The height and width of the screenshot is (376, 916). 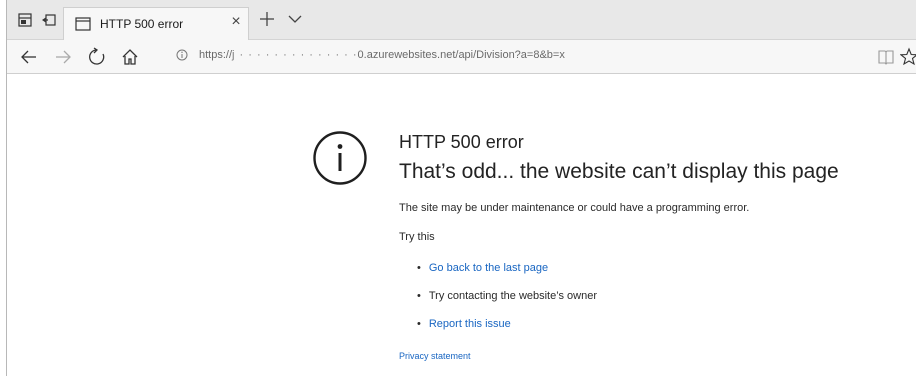 I want to click on suggestion-go-back: • Go back to the last page, so click(x=482, y=268).